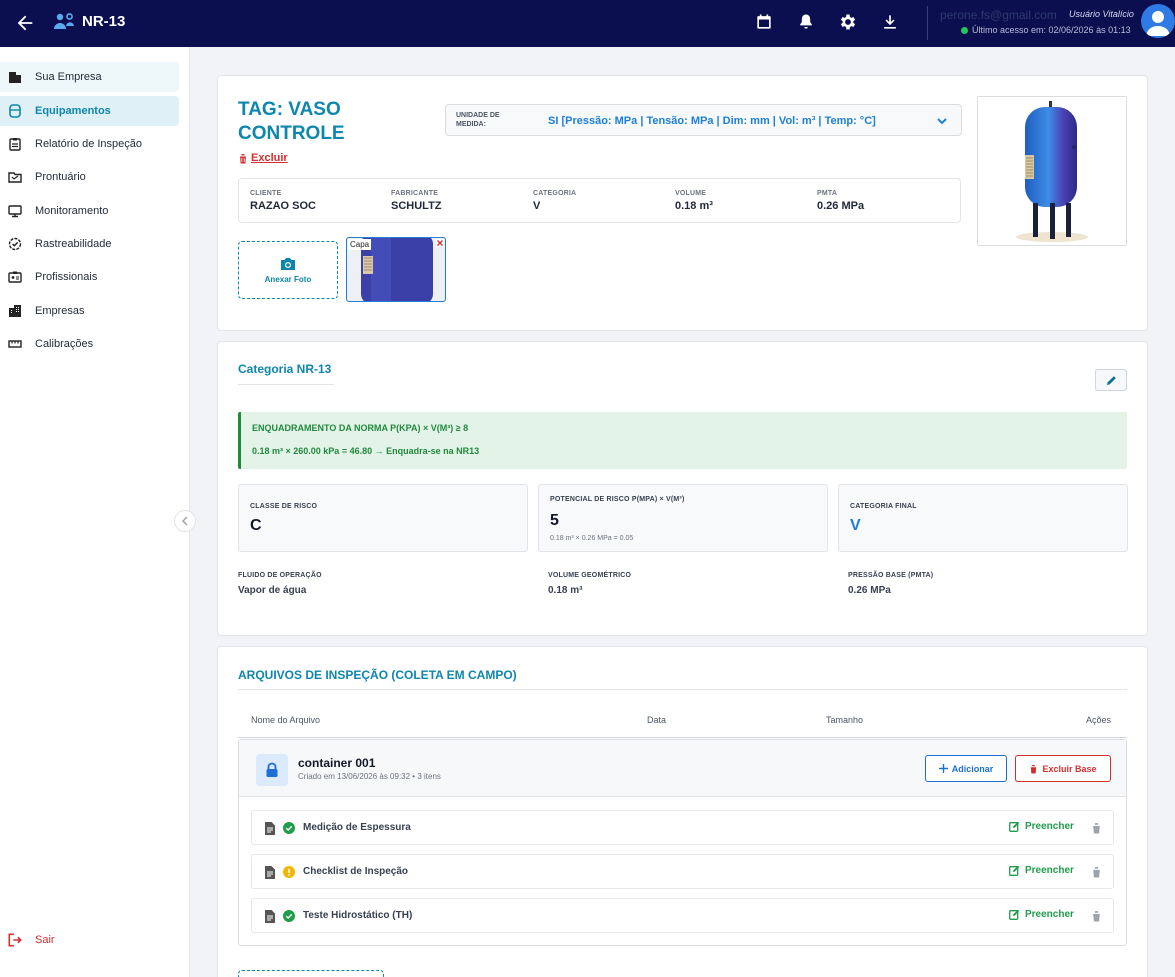 The image size is (1175, 977). I want to click on info-value: SCHULTZ, so click(416, 206).